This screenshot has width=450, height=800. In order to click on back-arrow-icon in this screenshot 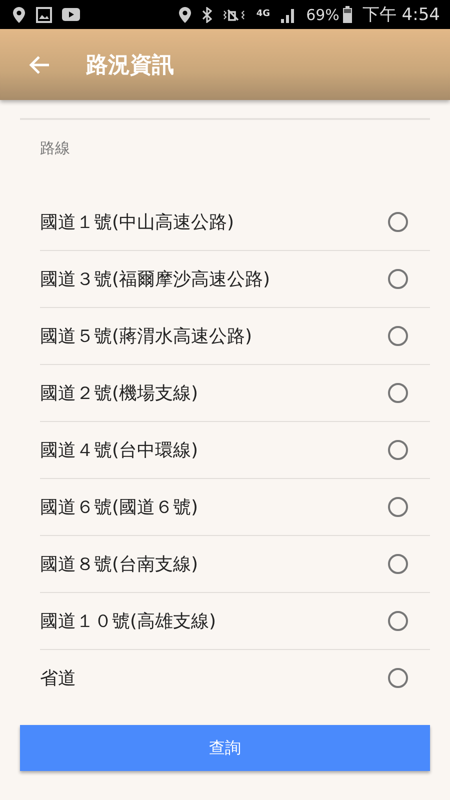, I will do `click(39, 64)`.